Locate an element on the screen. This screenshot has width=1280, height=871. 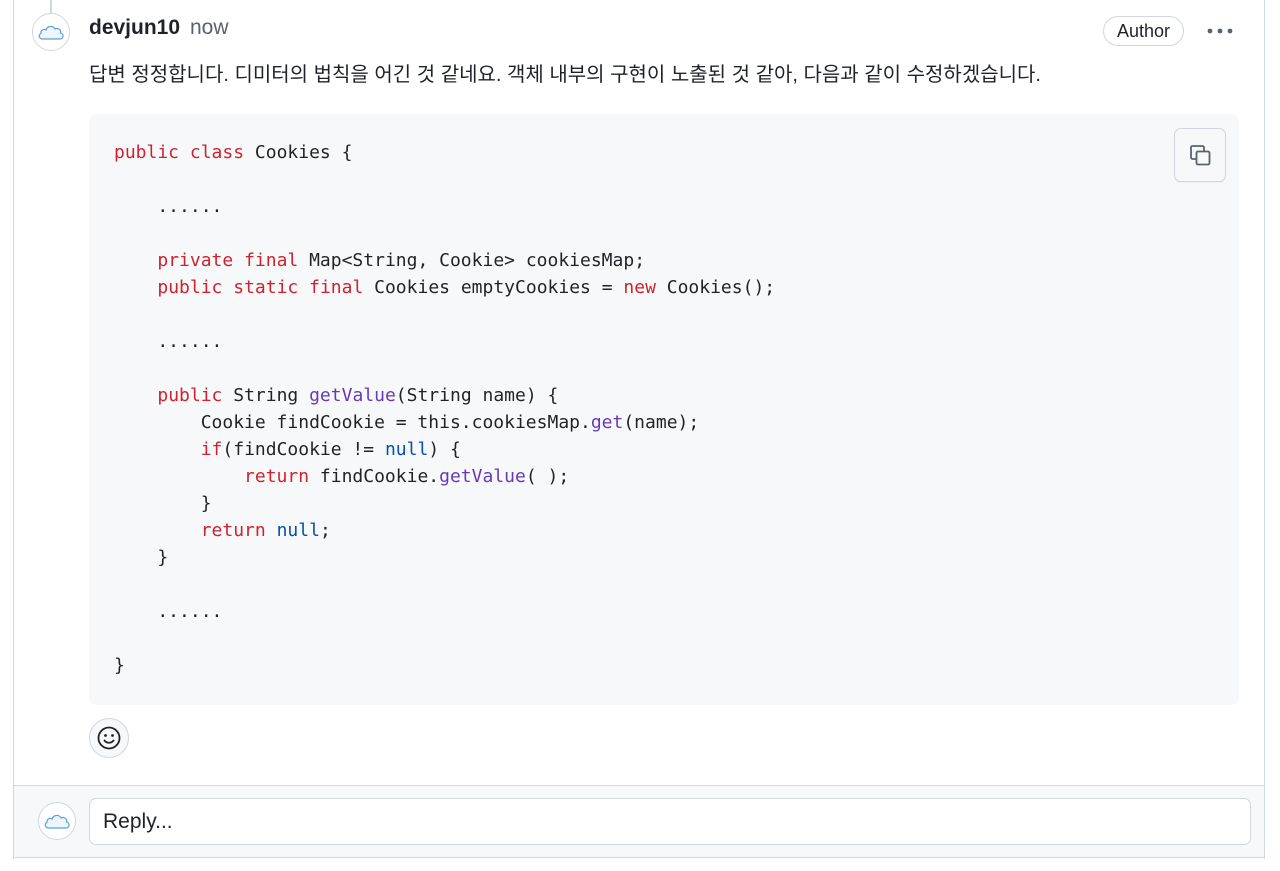
code-line: return null; is located at coordinates (222, 530).